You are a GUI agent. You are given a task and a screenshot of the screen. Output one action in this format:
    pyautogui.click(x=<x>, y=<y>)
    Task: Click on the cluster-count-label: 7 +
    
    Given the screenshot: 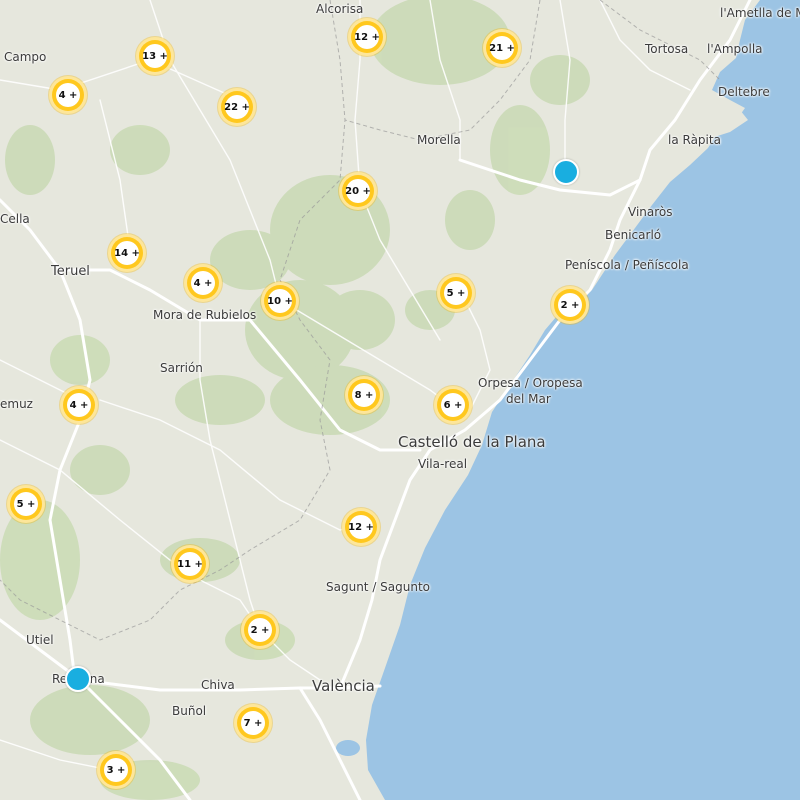 What is the action you would take?
    pyautogui.click(x=253, y=723)
    